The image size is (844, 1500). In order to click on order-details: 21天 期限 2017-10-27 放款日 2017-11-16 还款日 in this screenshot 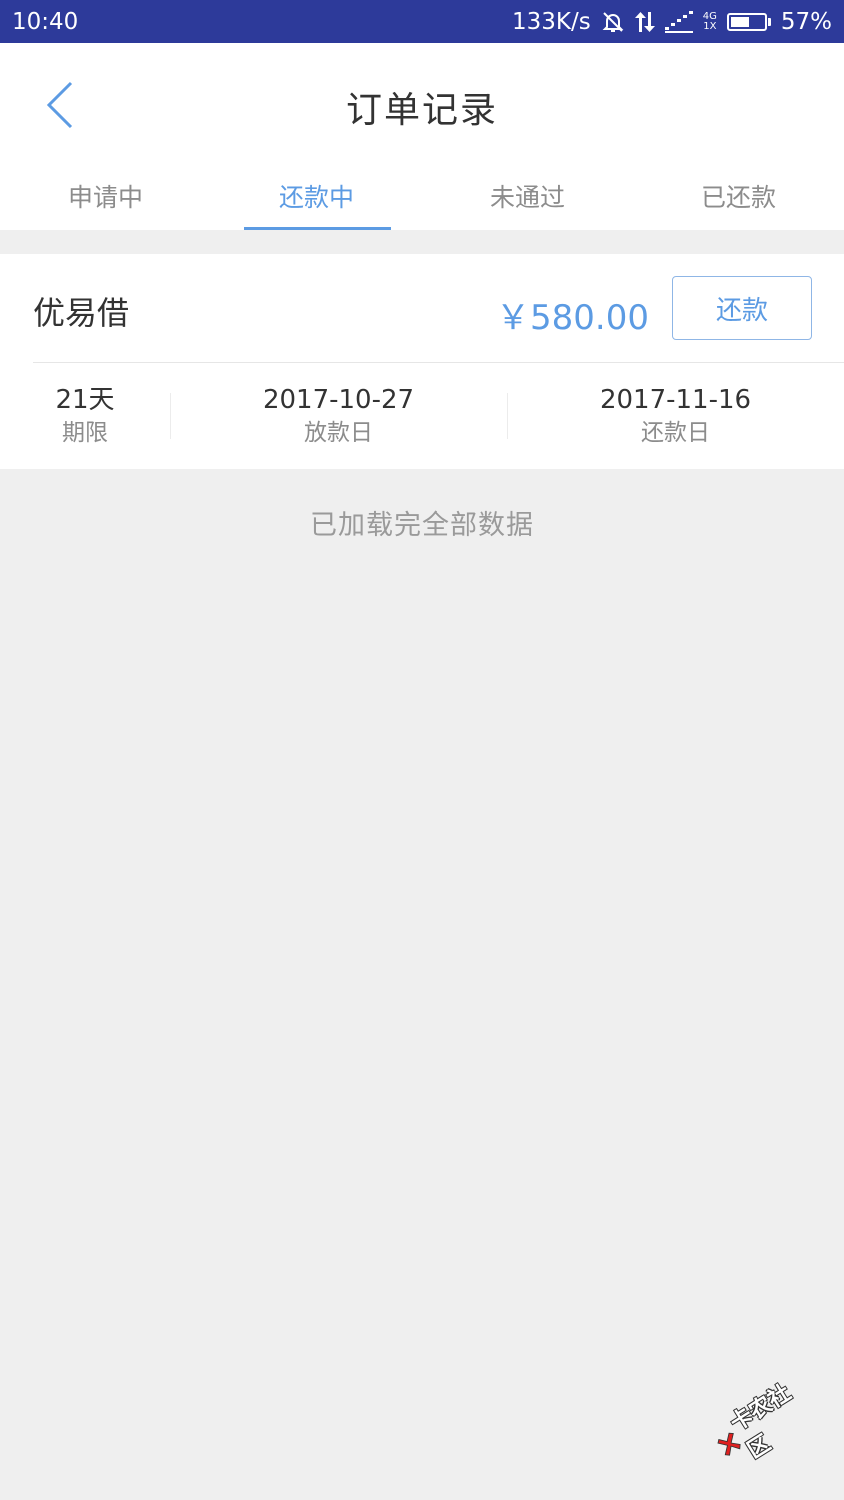, I will do `click(422, 416)`.